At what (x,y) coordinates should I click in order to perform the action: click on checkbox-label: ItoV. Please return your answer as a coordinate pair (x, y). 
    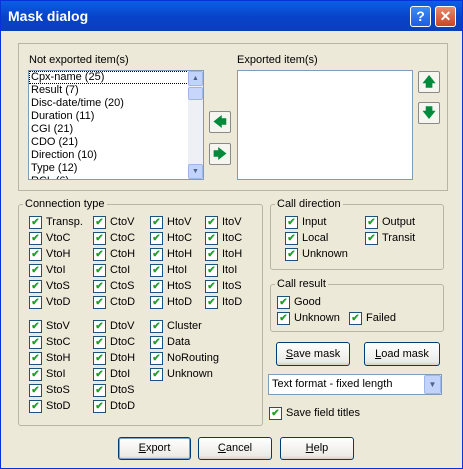
    Looking at the image, I should click on (232, 222).